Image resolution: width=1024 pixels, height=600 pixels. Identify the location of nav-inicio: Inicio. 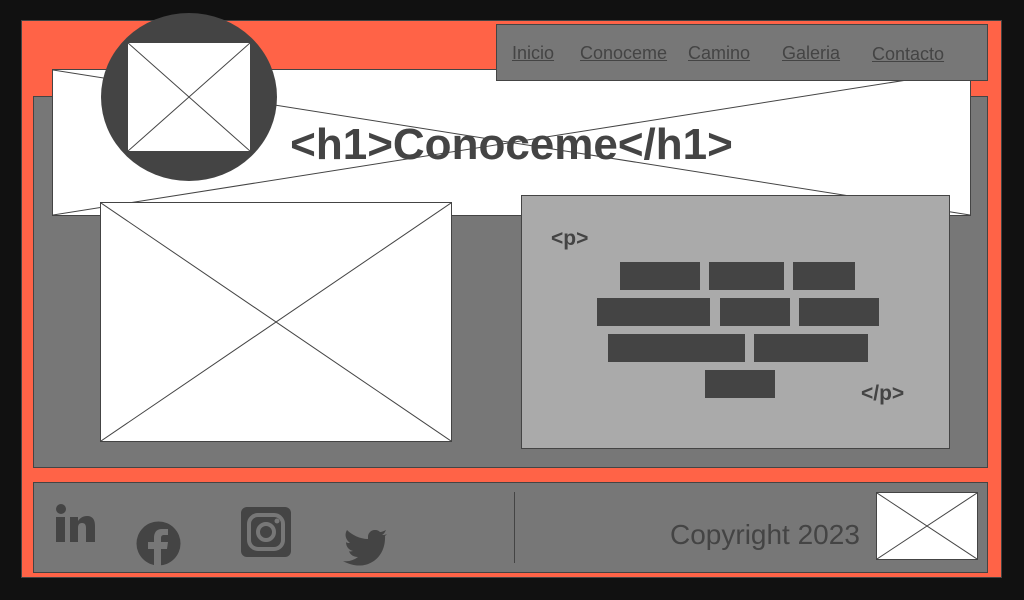
(533, 53).